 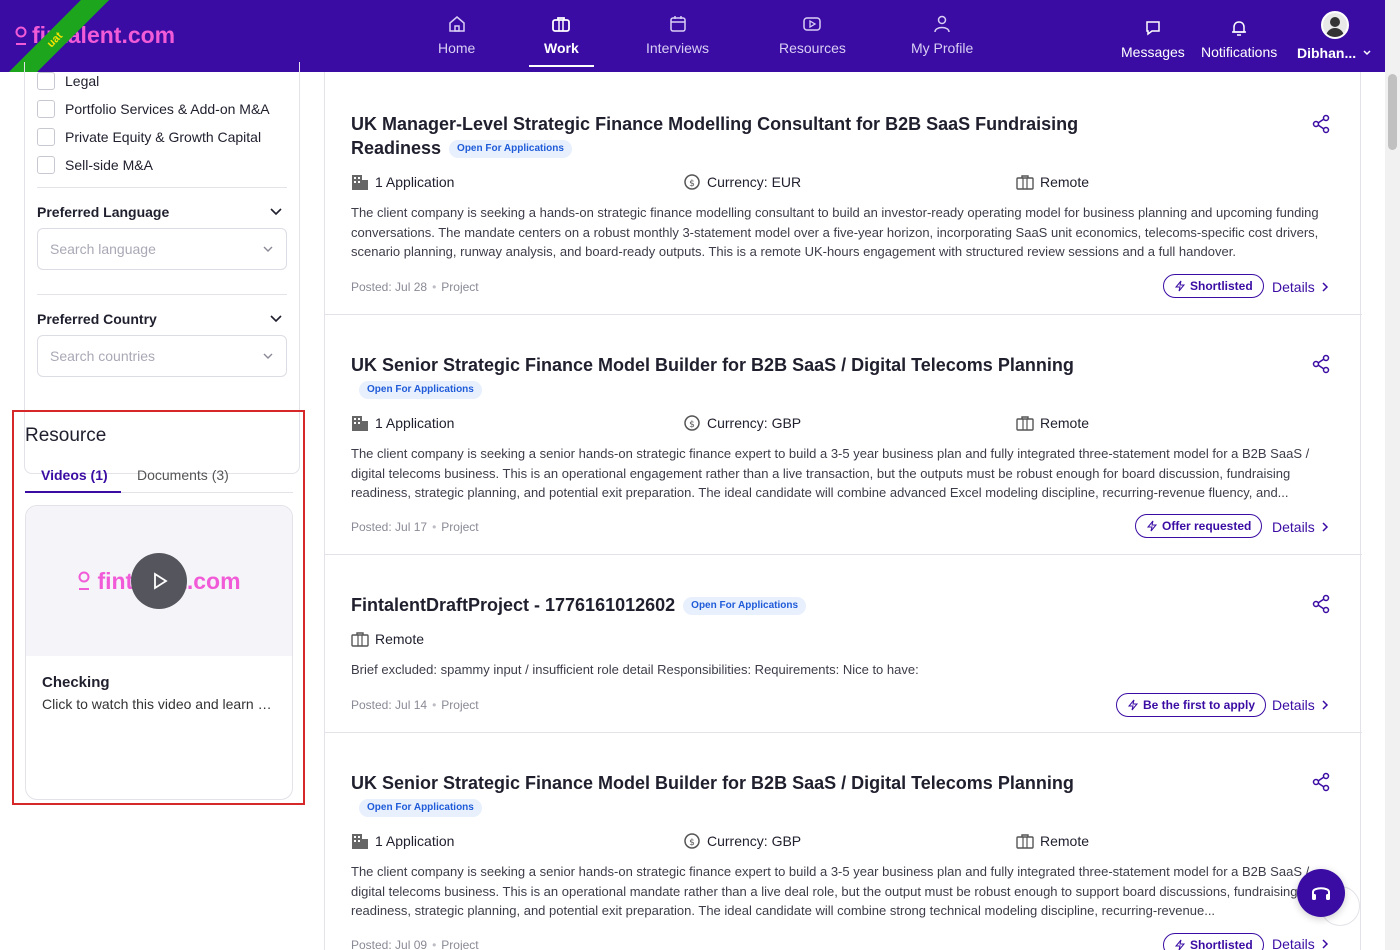 I want to click on support-chat-button, so click(x=1321, y=893).